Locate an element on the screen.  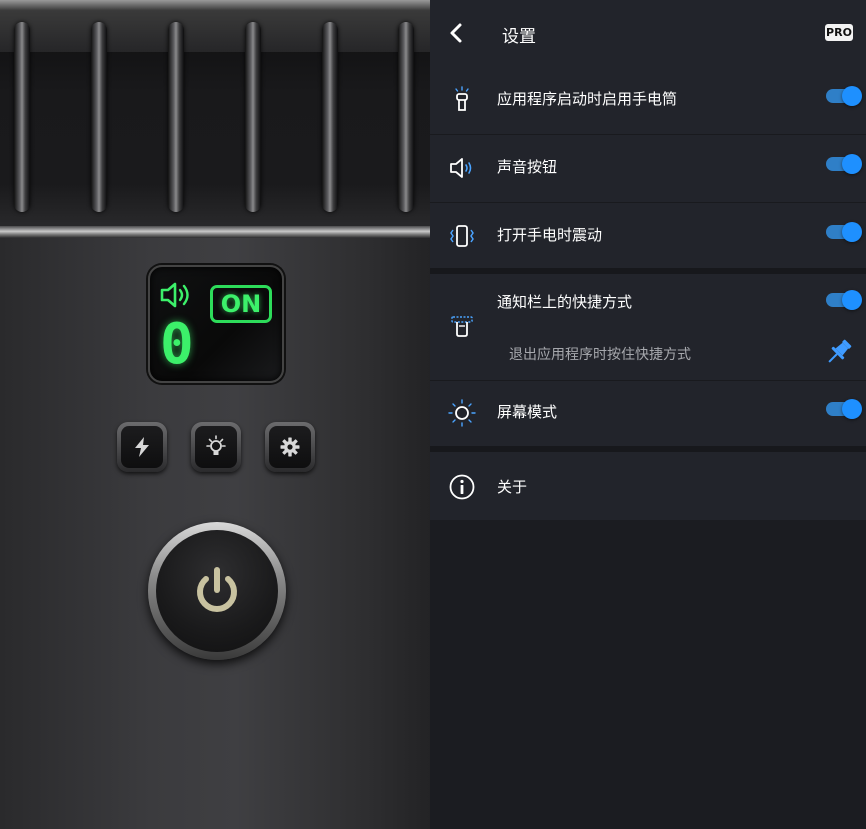
back-button is located at coordinates (456, 33).